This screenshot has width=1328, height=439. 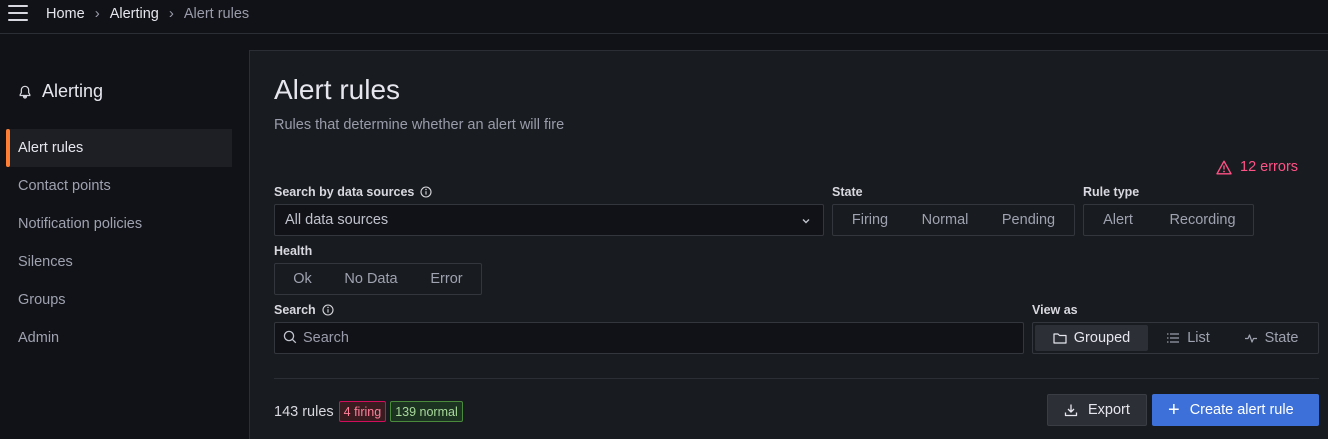 What do you see at coordinates (73, 91) in the screenshot?
I see `sidebar-title-text: Alerting` at bounding box center [73, 91].